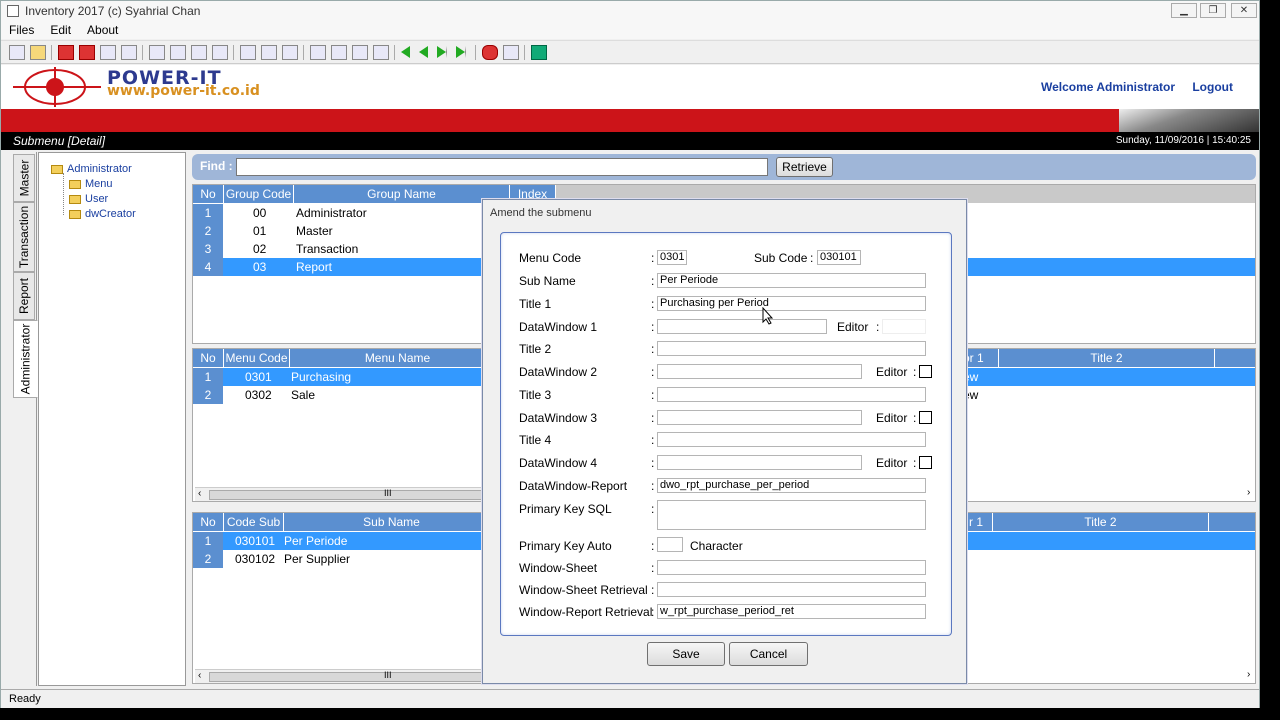  What do you see at coordinates (1189, 120) in the screenshot?
I see `keyboard-image` at bounding box center [1189, 120].